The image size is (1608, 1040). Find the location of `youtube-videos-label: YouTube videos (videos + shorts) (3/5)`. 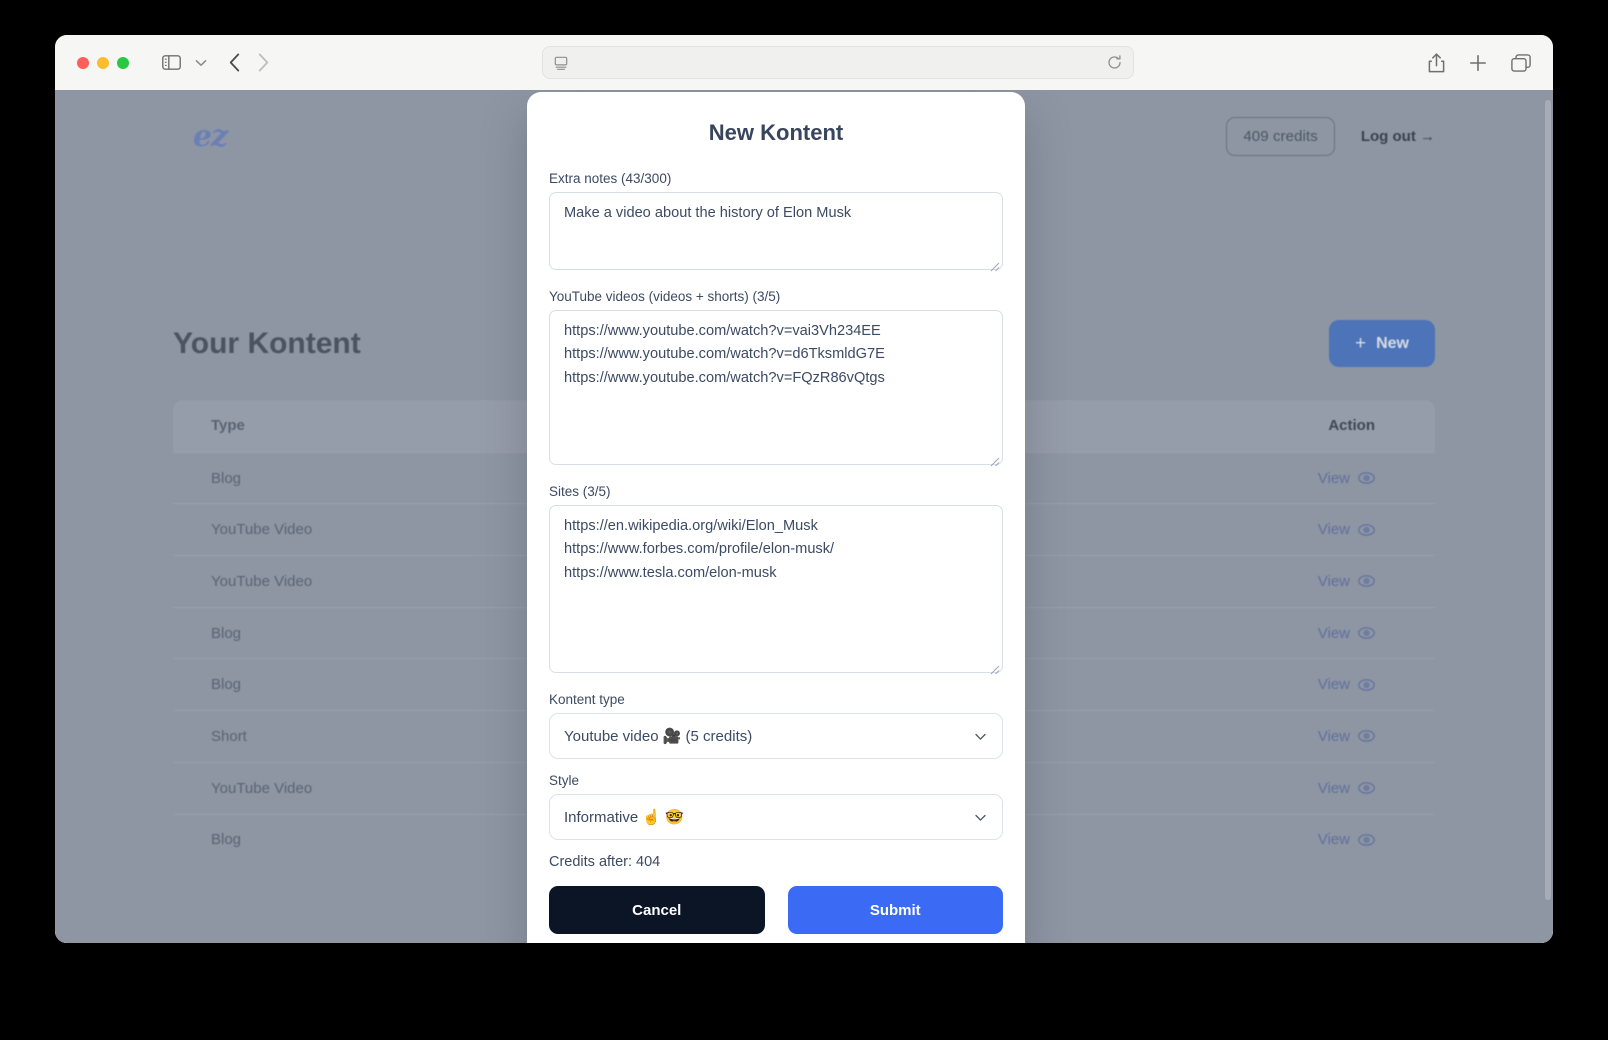

youtube-videos-label: YouTube videos (videos + shorts) (3/5) is located at coordinates (665, 296).